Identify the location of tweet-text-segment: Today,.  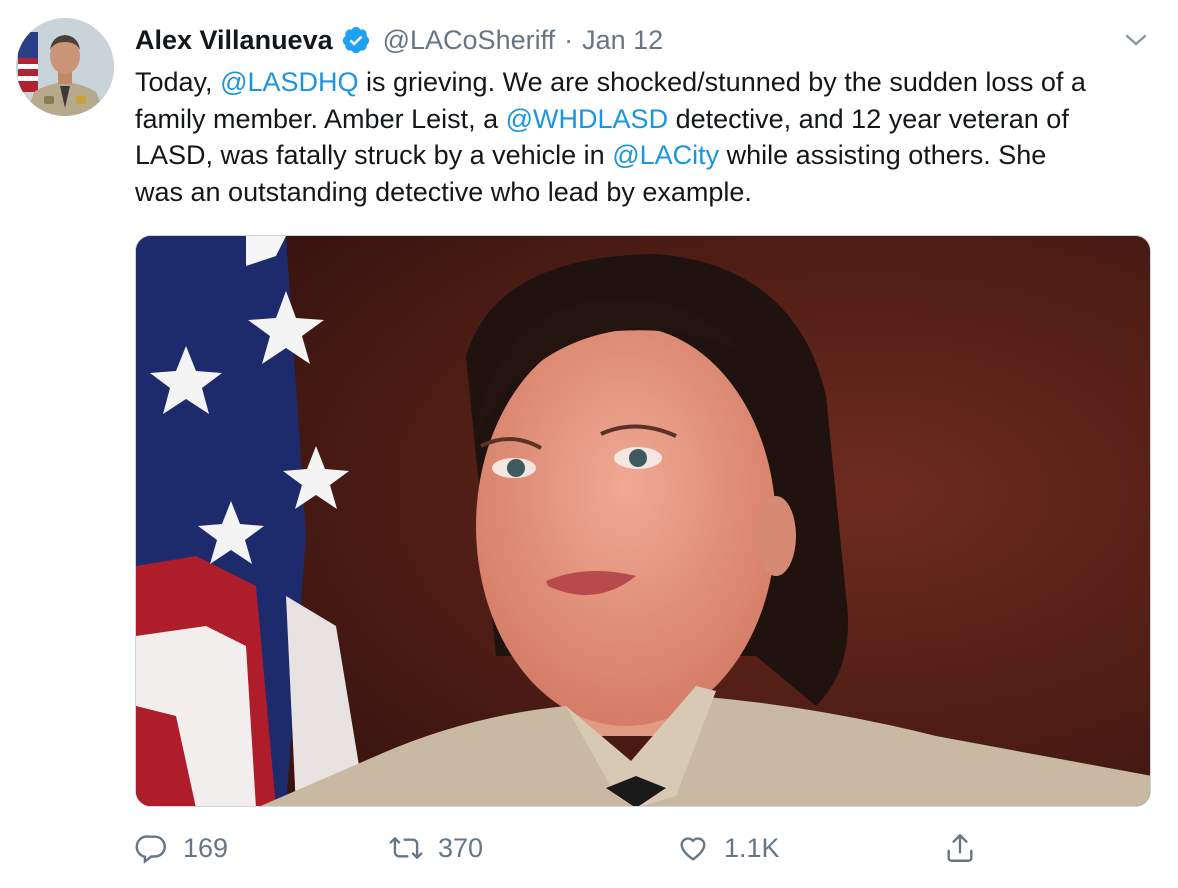
(178, 82).